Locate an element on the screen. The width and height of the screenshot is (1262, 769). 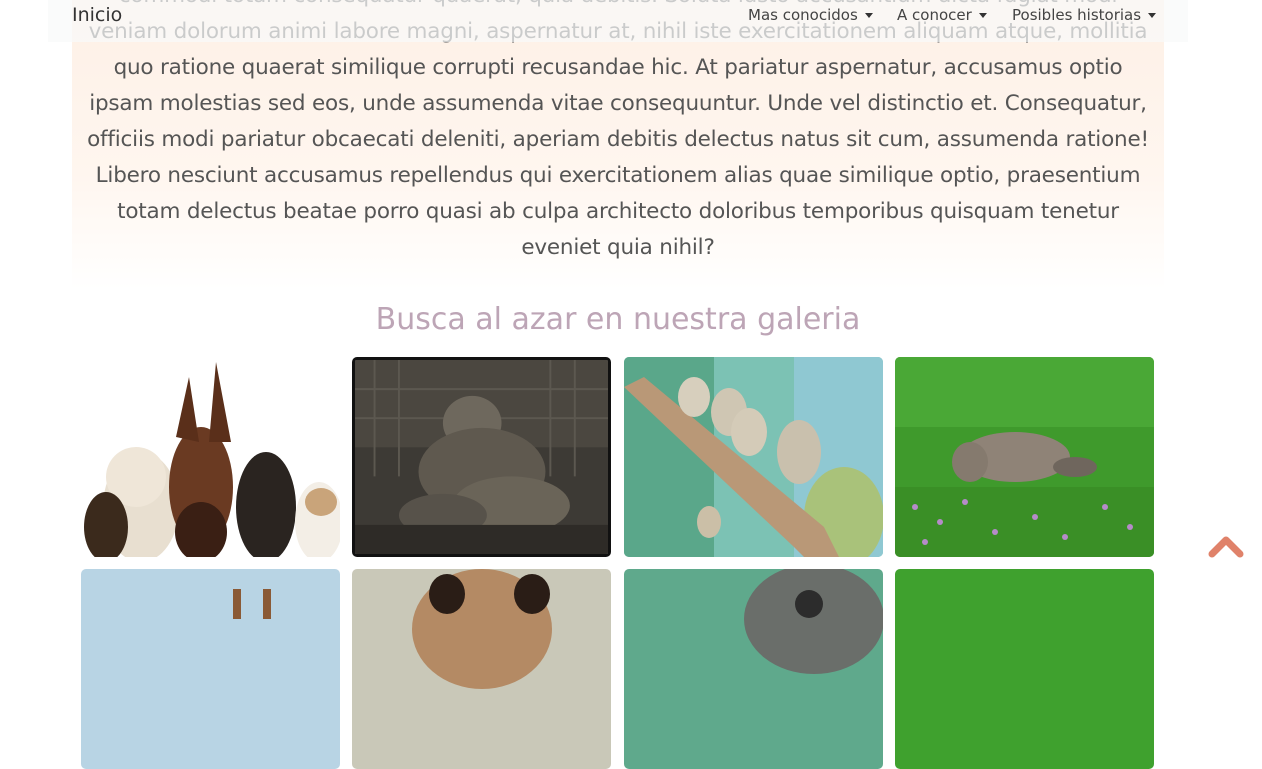
chevron-up-icon is located at coordinates (1226, 547).